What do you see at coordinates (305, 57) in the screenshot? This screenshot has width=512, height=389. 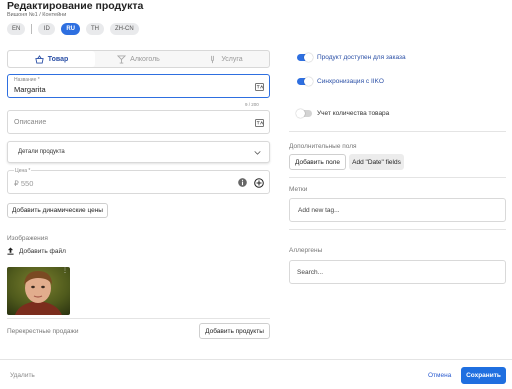 I see `available-toggle-switch` at bounding box center [305, 57].